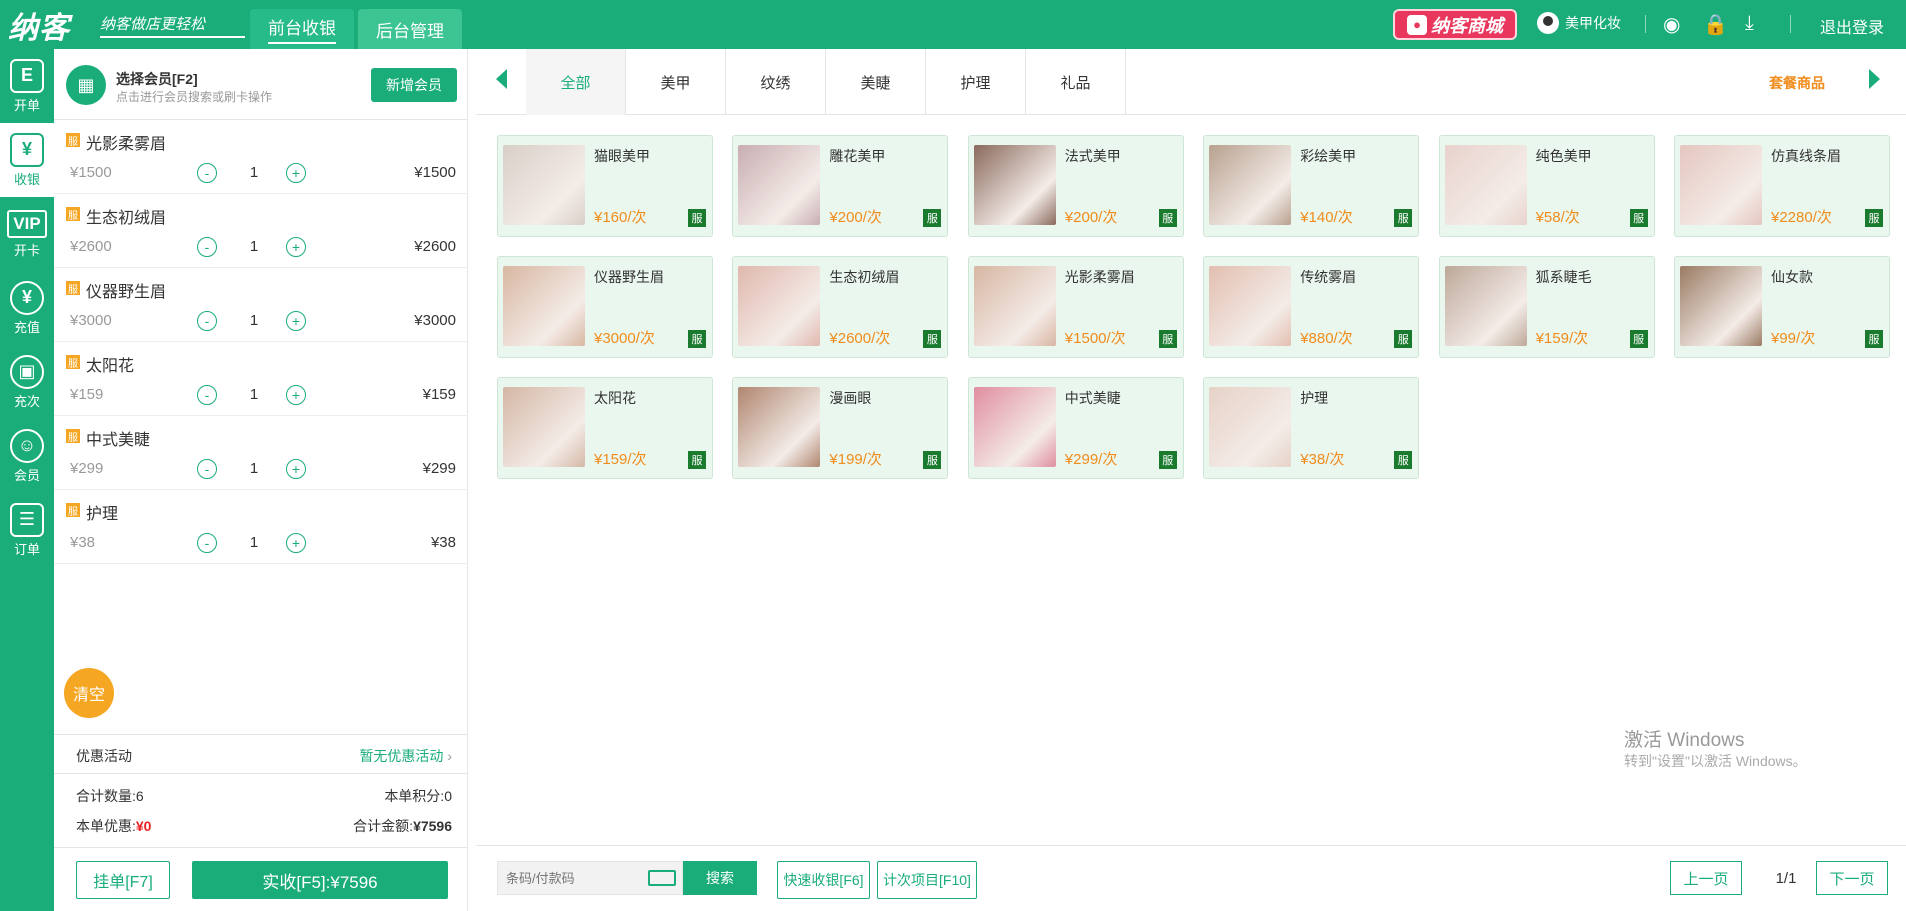 This screenshot has height=911, width=1906. Describe the element at coordinates (261, 527) in the screenshot. I see `cart-item: 服护理 ¥38 - 1 + ¥38` at that location.